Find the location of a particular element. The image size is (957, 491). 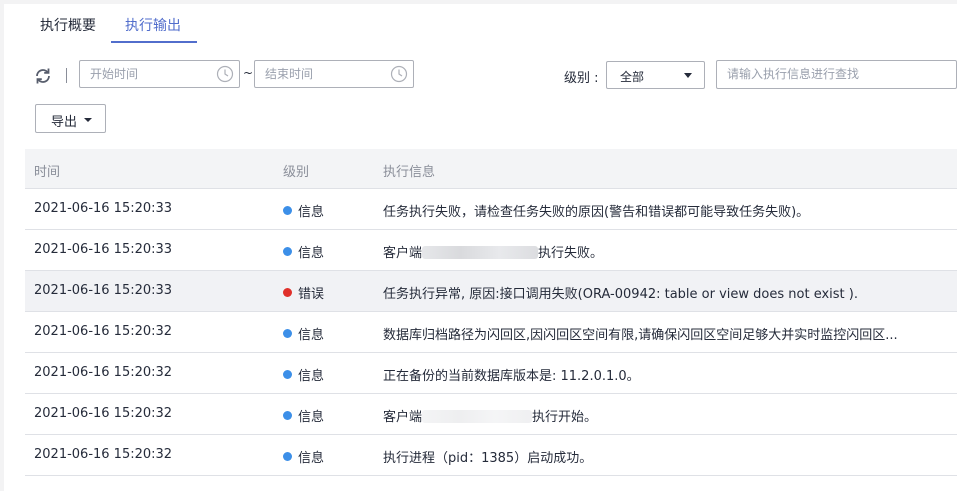

row-message: 客户端 执行开始。 is located at coordinates (490, 415).